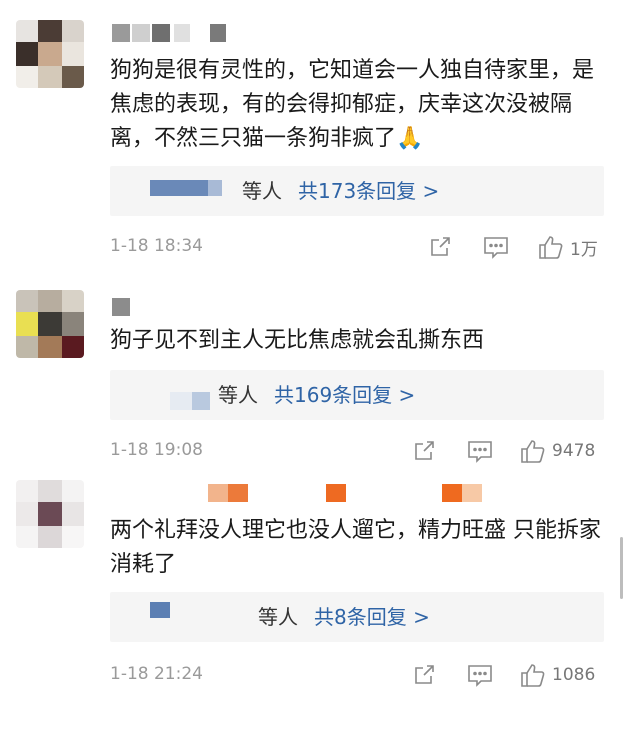  What do you see at coordinates (156, 246) in the screenshot?
I see `timestamp: 1-18 18:34` at bounding box center [156, 246].